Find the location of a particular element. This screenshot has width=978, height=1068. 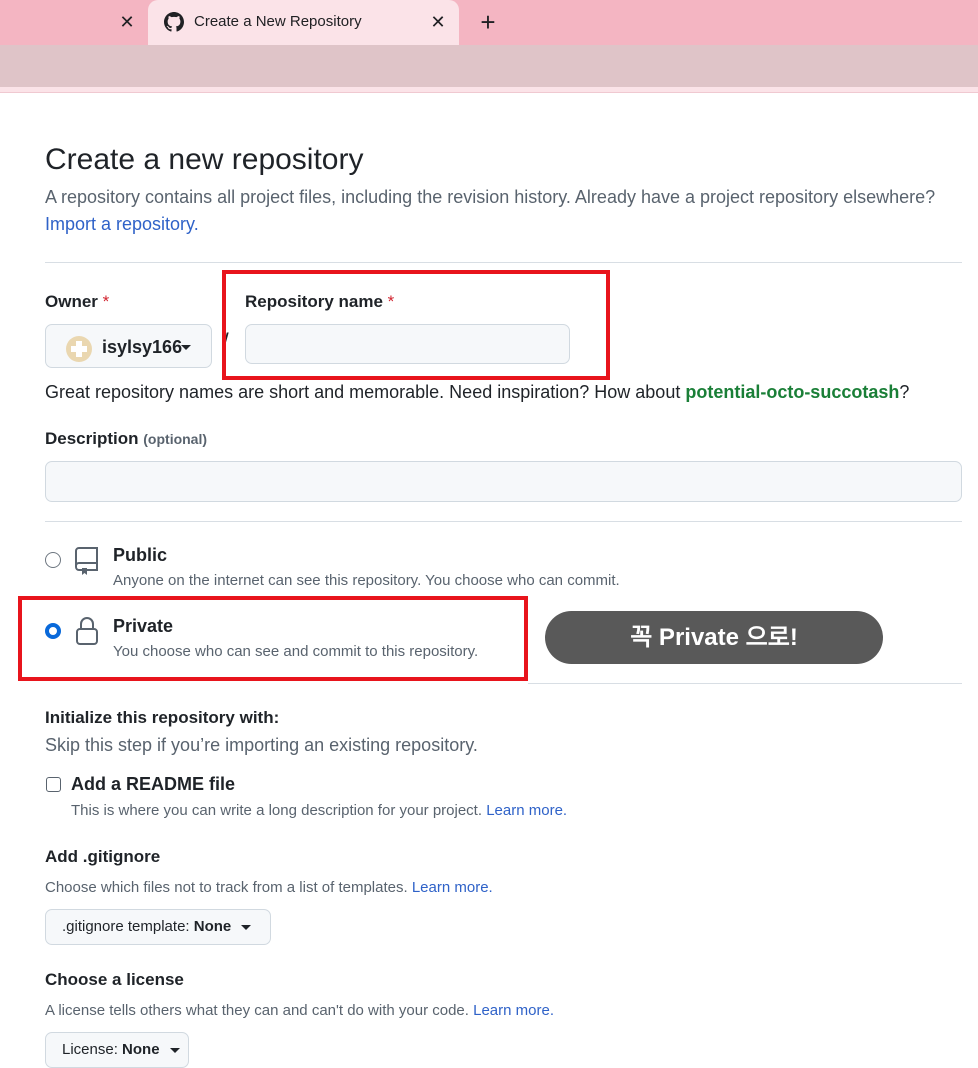

readme-learn-more-link: Learn more. is located at coordinates (526, 810).